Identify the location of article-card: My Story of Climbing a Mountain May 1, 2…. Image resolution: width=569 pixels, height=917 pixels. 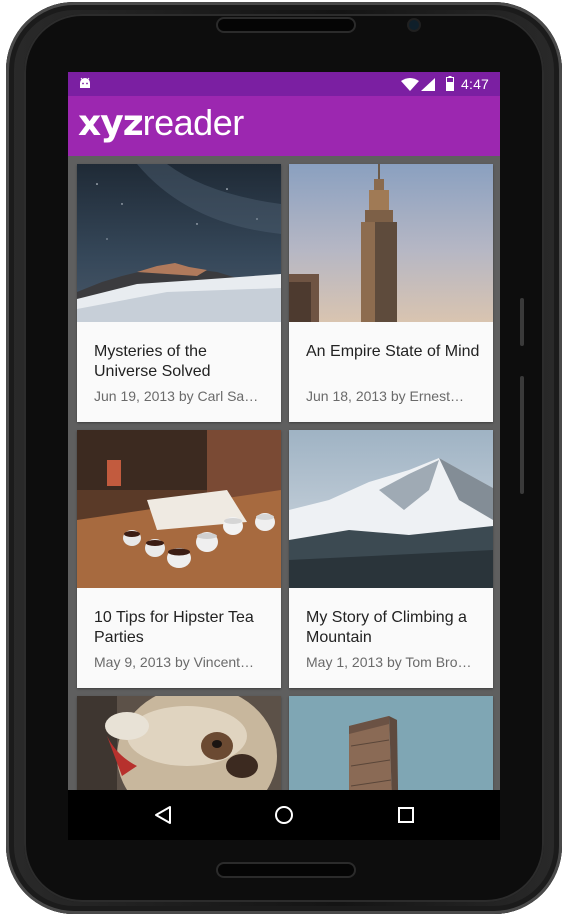
(391, 559).